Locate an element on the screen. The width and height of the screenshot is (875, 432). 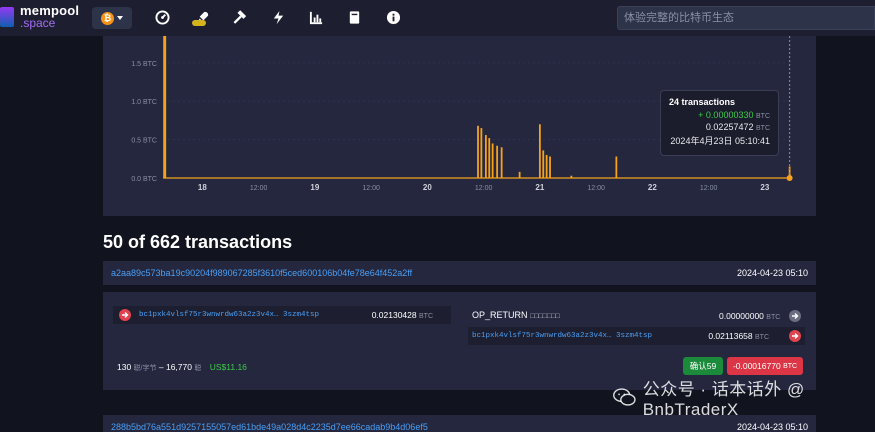
x-tick-label: 19 is located at coordinates (314, 187).